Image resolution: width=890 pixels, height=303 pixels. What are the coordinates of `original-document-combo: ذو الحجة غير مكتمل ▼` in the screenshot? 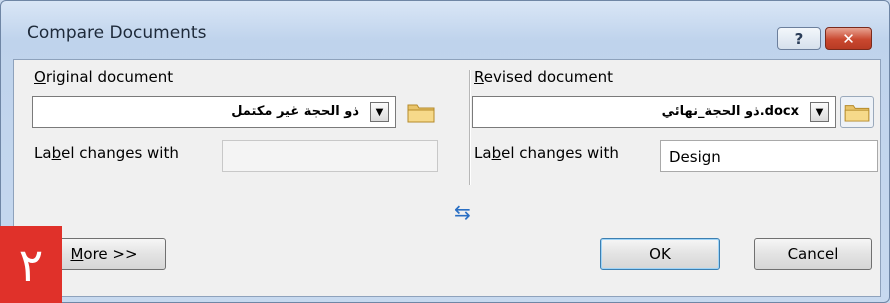 It's located at (214, 112).